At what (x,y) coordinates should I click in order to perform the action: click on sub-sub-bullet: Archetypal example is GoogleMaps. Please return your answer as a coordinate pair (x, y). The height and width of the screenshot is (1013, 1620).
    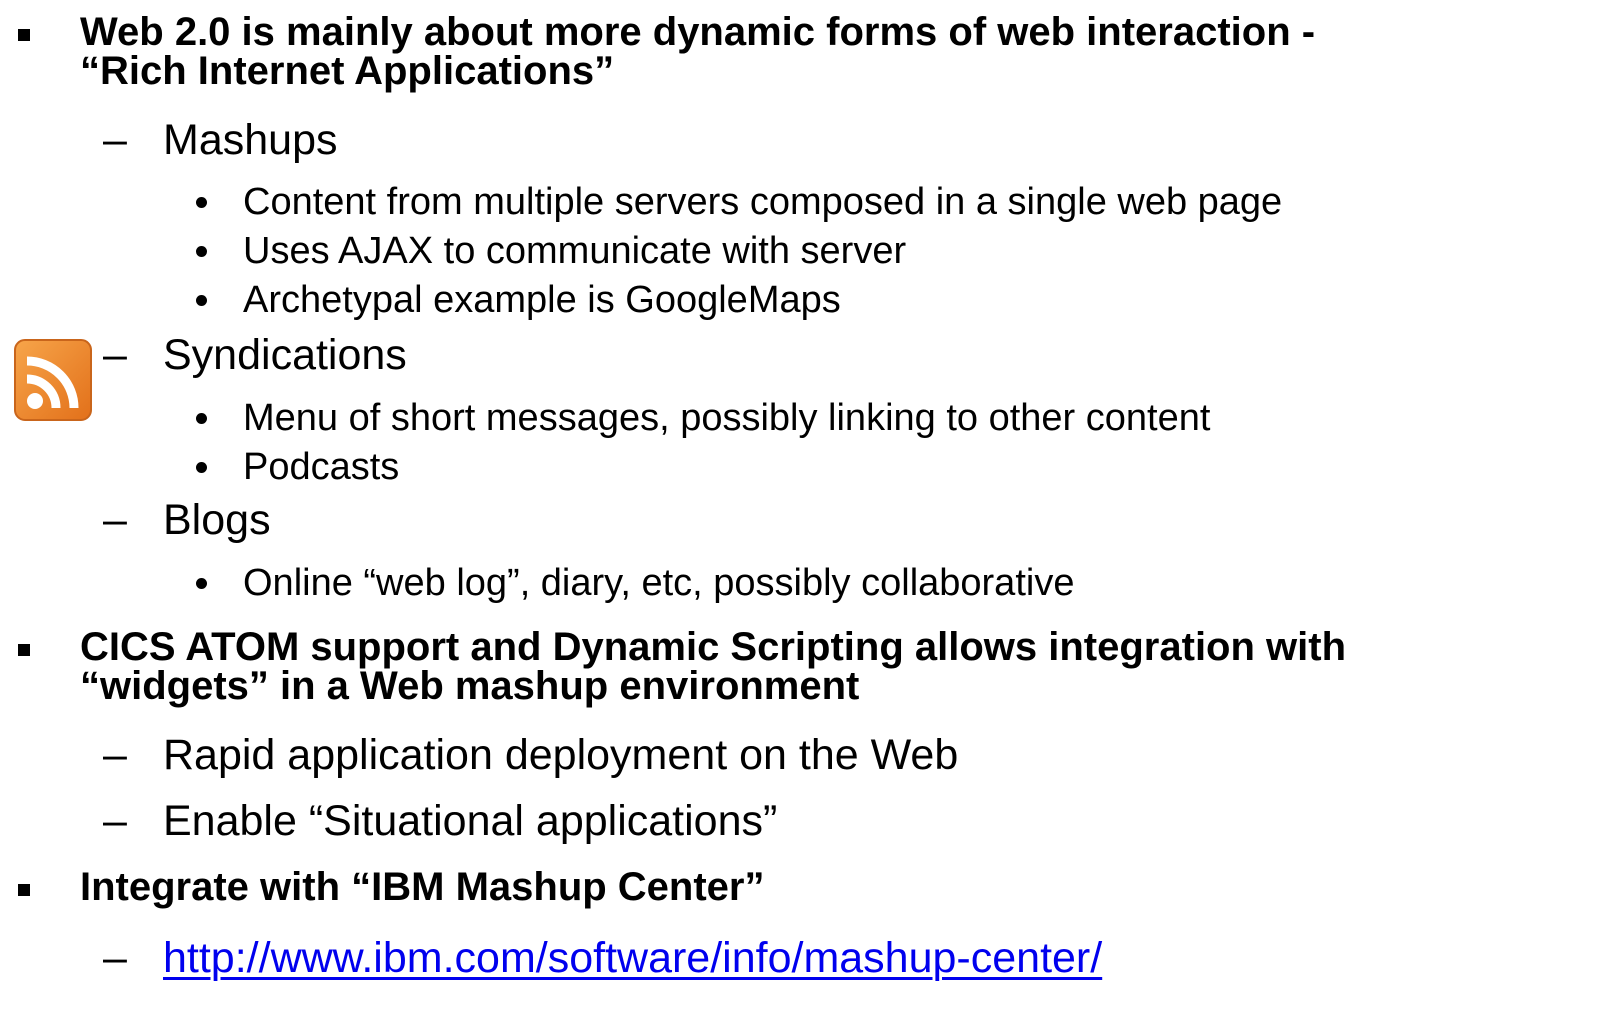
    Looking at the image, I should click on (542, 300).